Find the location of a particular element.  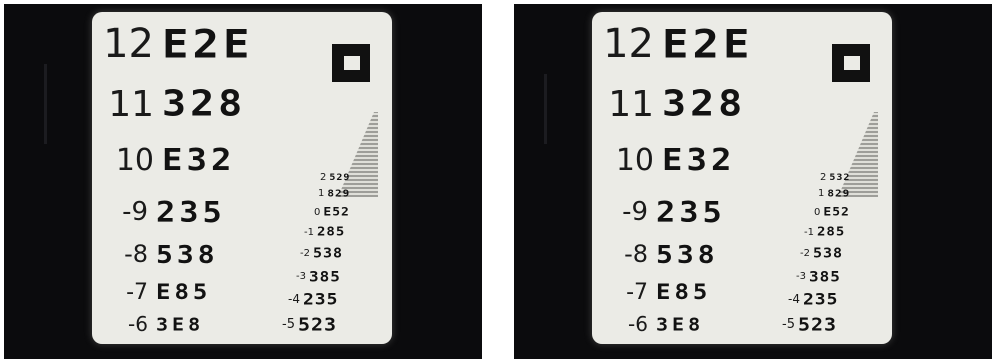

small-row-glyphs: 532 is located at coordinates (840, 177).